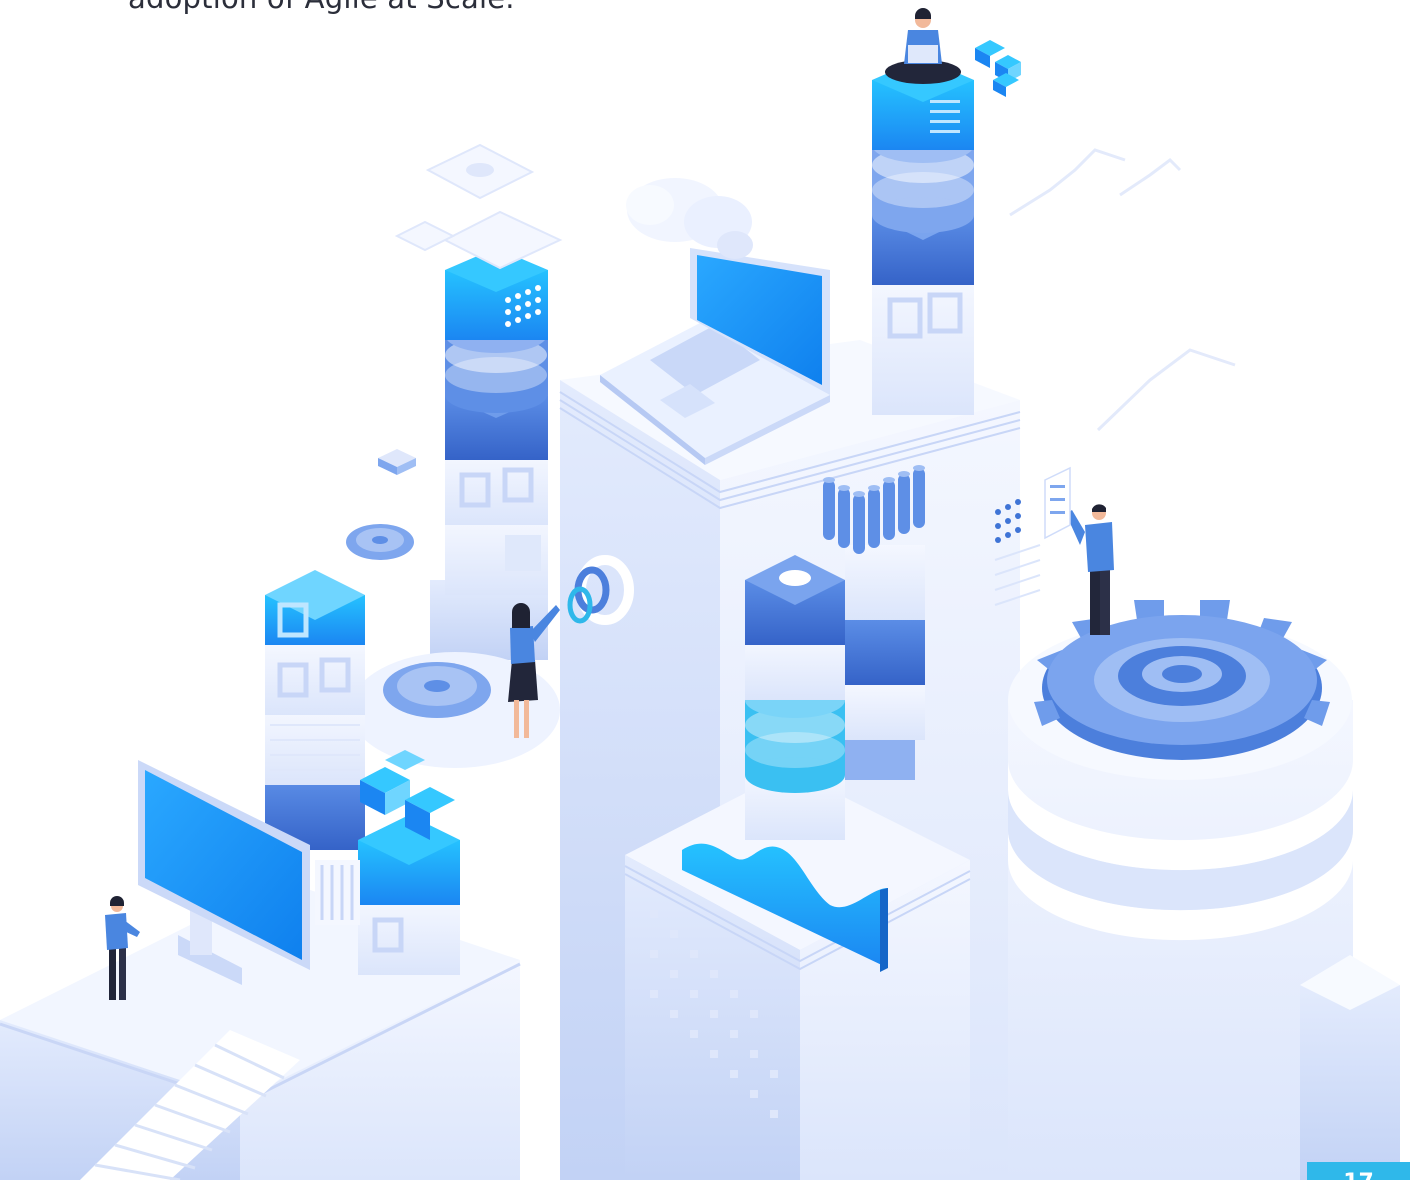  I want to click on server-cube-icon, so click(409, 862).